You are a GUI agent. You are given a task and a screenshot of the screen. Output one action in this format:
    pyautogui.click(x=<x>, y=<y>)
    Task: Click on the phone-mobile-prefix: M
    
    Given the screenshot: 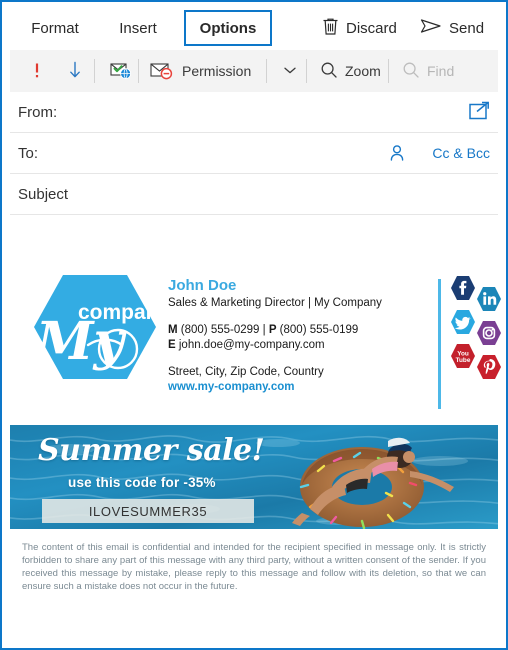 What is the action you would take?
    pyautogui.click(x=173, y=330)
    